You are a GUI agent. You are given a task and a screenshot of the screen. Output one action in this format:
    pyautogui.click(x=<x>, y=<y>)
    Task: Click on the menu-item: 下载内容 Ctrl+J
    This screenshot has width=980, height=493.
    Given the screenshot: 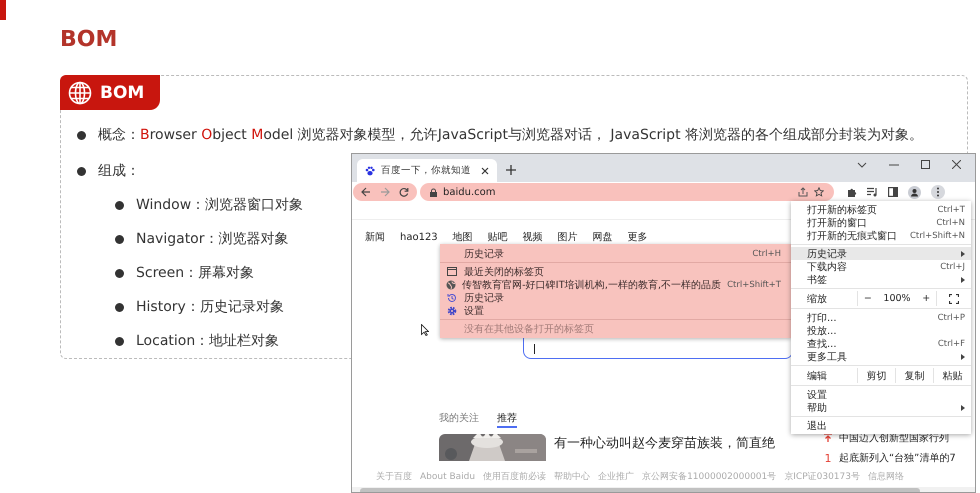 What is the action you would take?
    pyautogui.click(x=881, y=266)
    